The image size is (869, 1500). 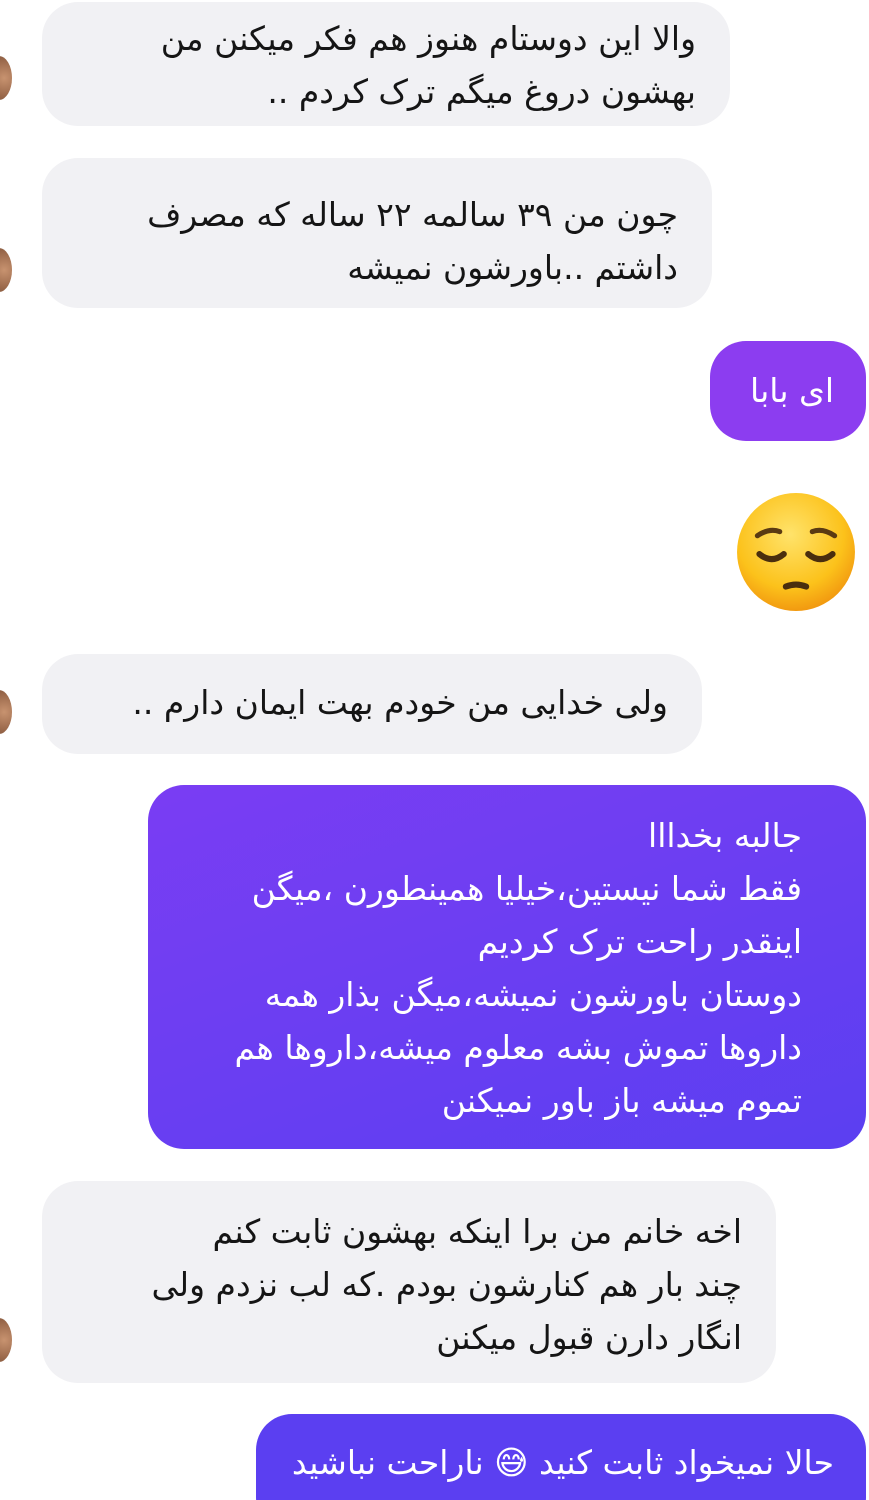 I want to click on outgoing-message: حالا نمیخواد ثابت کنید 😅 ناراحت نباشید, so click(x=561, y=1457).